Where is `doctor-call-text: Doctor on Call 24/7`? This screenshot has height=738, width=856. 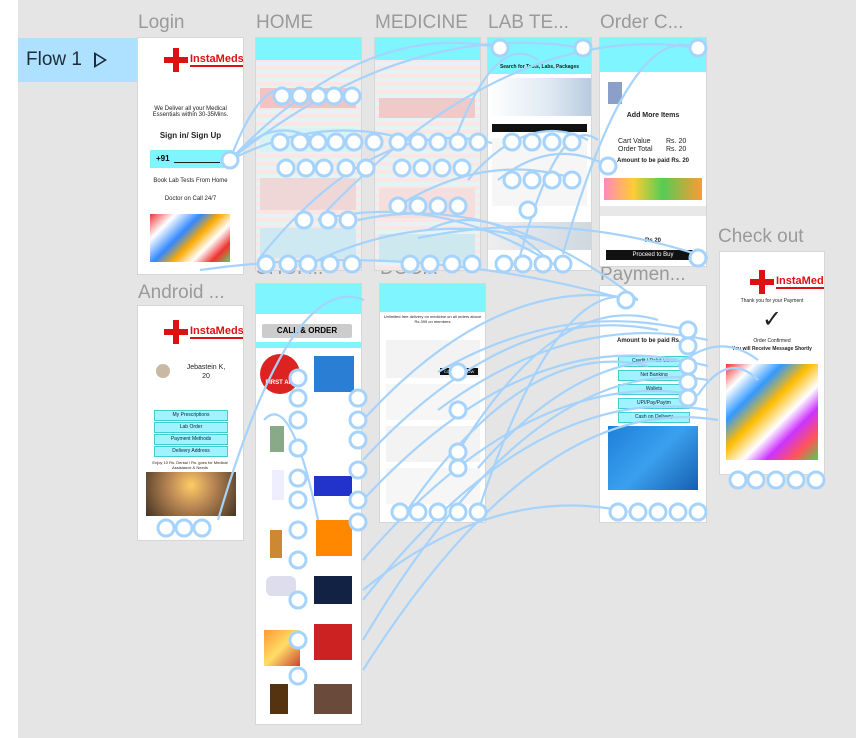 doctor-call-text: Doctor on Call 24/7 is located at coordinates (190, 199).